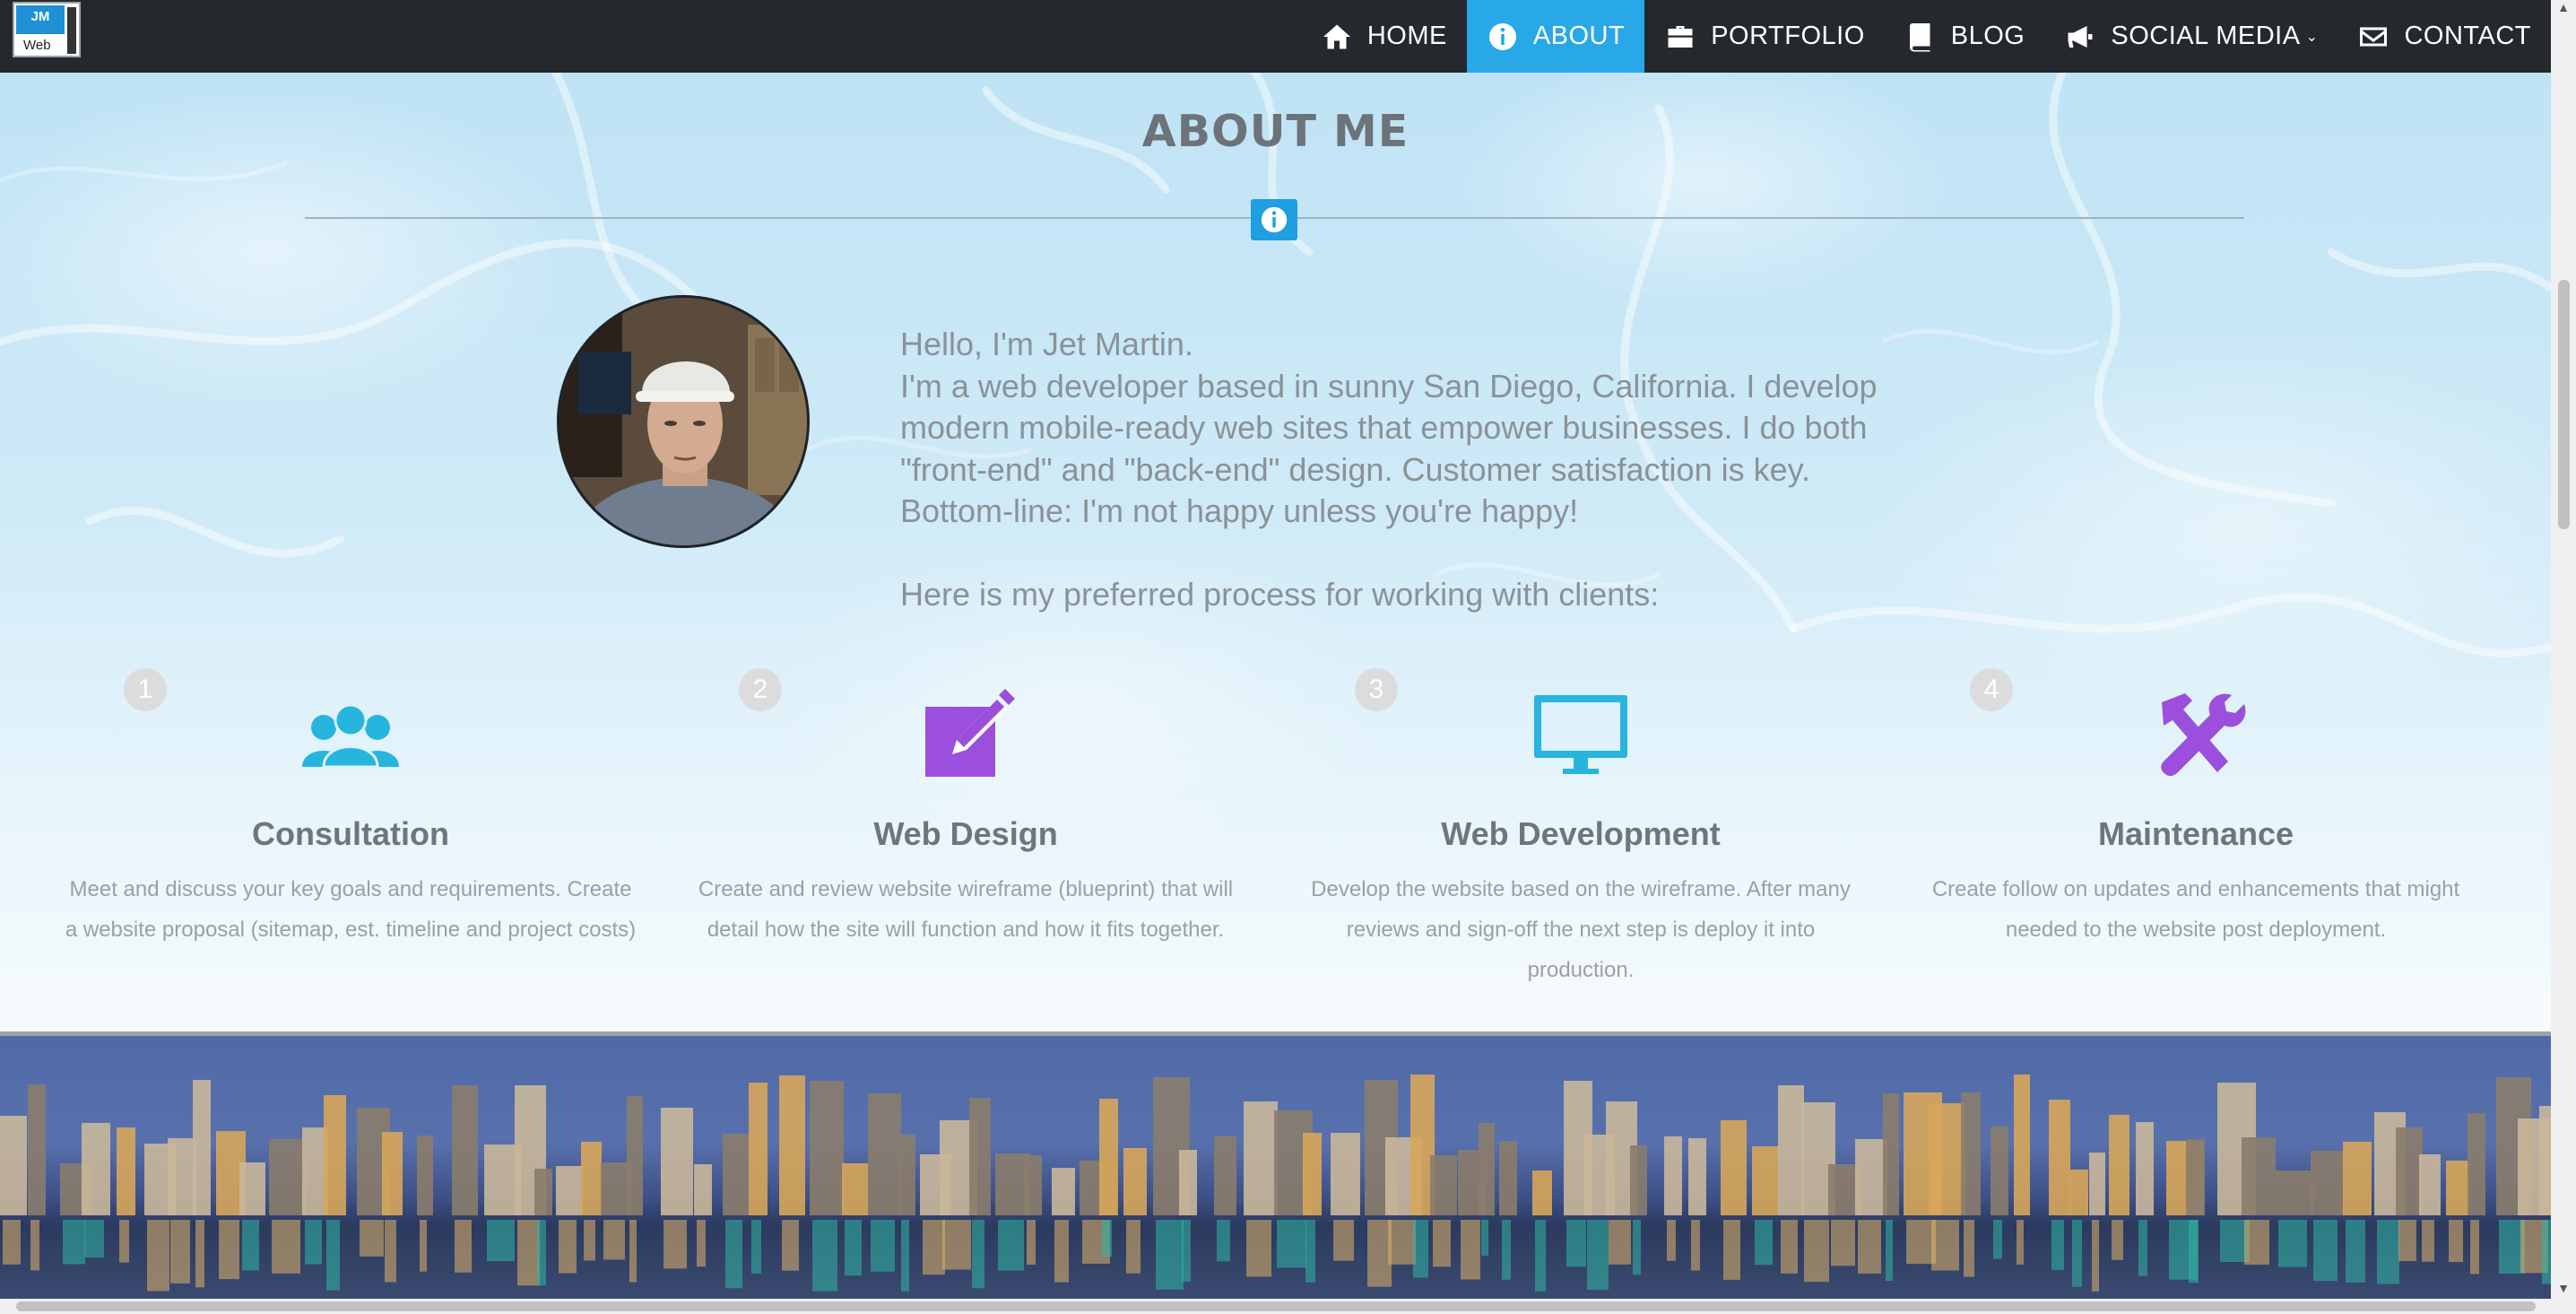 The image size is (2576, 1314). I want to click on step-number-2: 2, so click(760, 689).